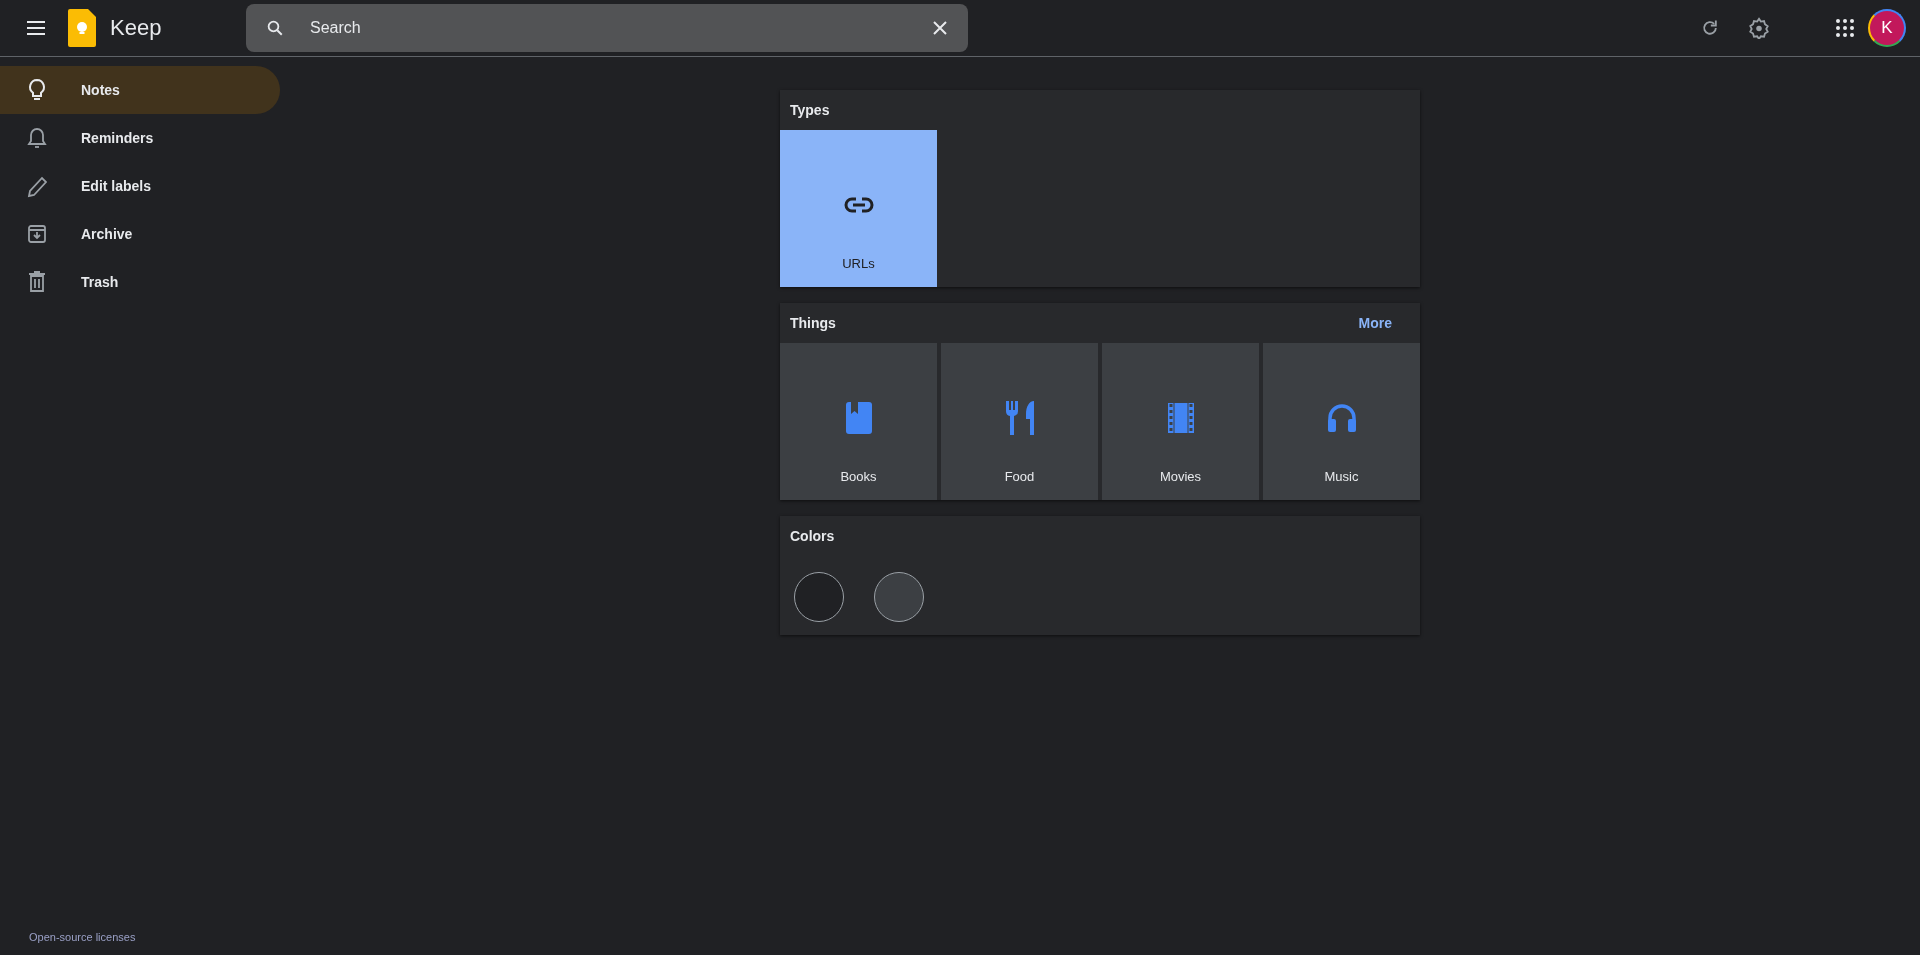  I want to click on trash-icon, so click(37, 282).